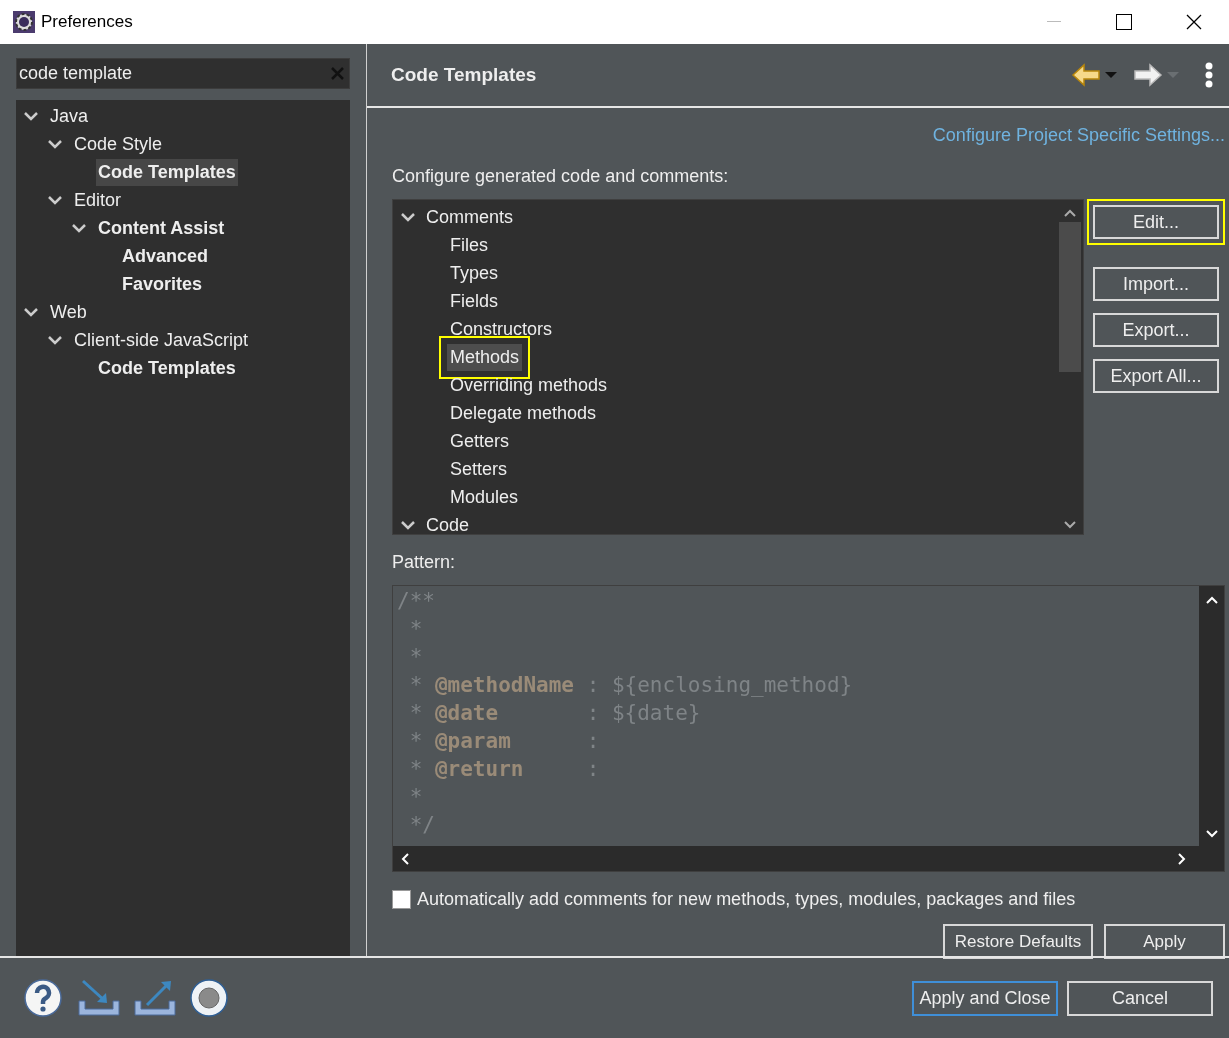 Image resolution: width=1229 pixels, height=1038 pixels. What do you see at coordinates (209, 998) in the screenshot?
I see `record-icon` at bounding box center [209, 998].